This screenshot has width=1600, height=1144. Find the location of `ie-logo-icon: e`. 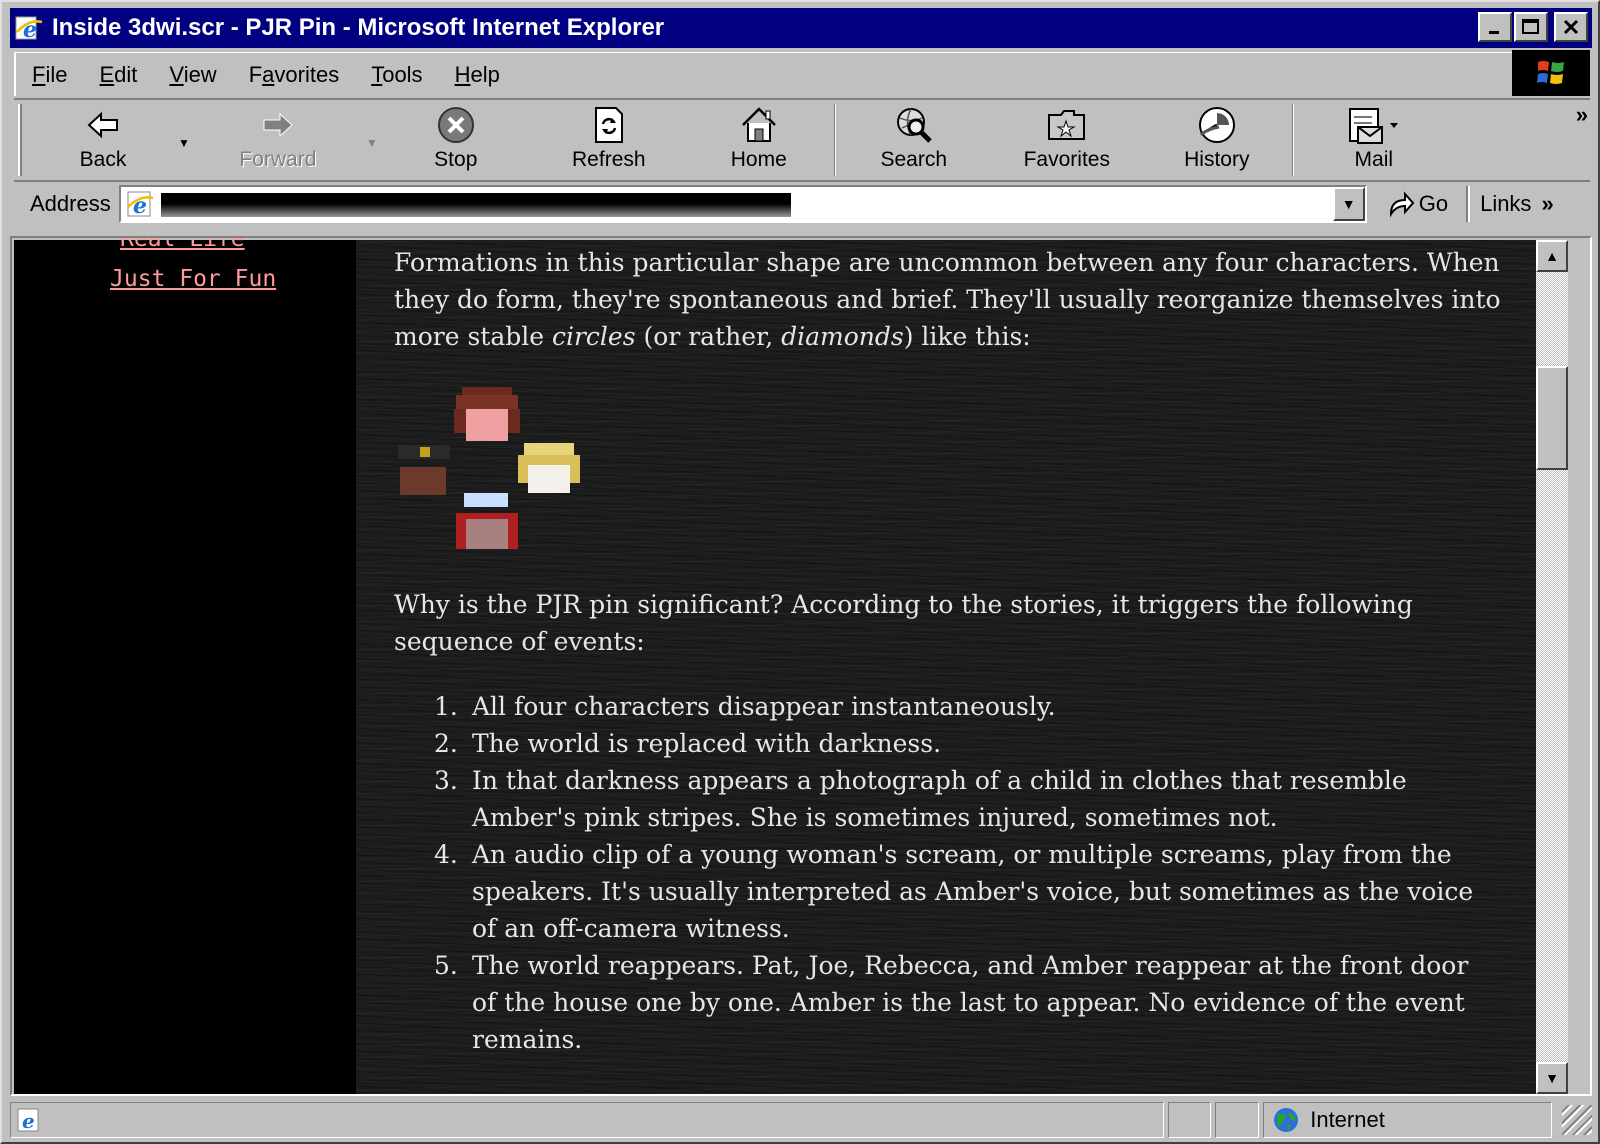

ie-logo-icon: e is located at coordinates (29, 28).